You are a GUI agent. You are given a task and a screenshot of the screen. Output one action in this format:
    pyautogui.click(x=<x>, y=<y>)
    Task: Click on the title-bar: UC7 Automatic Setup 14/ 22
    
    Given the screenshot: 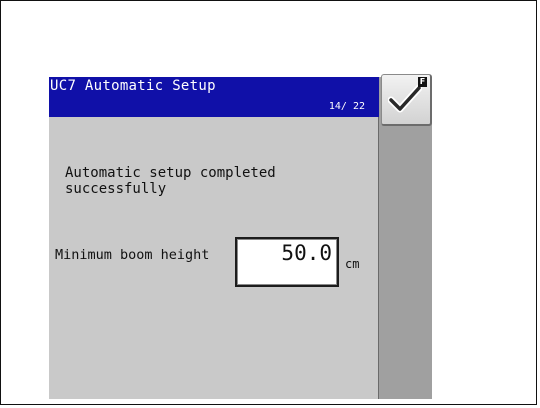 What is the action you would take?
    pyautogui.click(x=214, y=97)
    